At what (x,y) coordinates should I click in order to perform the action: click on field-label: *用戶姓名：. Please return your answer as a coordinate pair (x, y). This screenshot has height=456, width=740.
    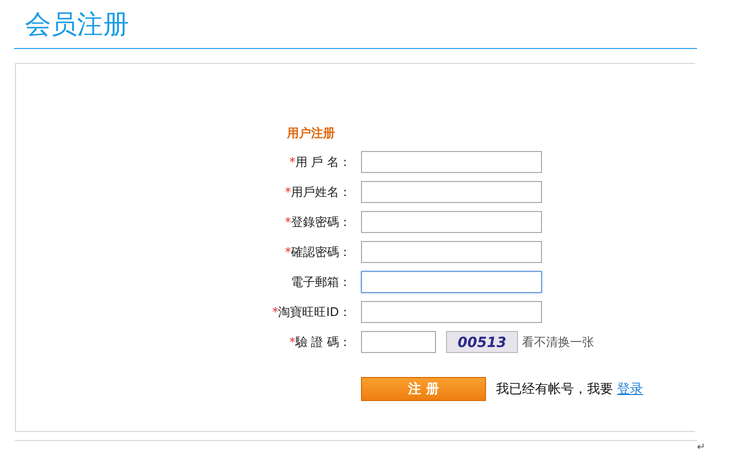
    Looking at the image, I should click on (318, 192).